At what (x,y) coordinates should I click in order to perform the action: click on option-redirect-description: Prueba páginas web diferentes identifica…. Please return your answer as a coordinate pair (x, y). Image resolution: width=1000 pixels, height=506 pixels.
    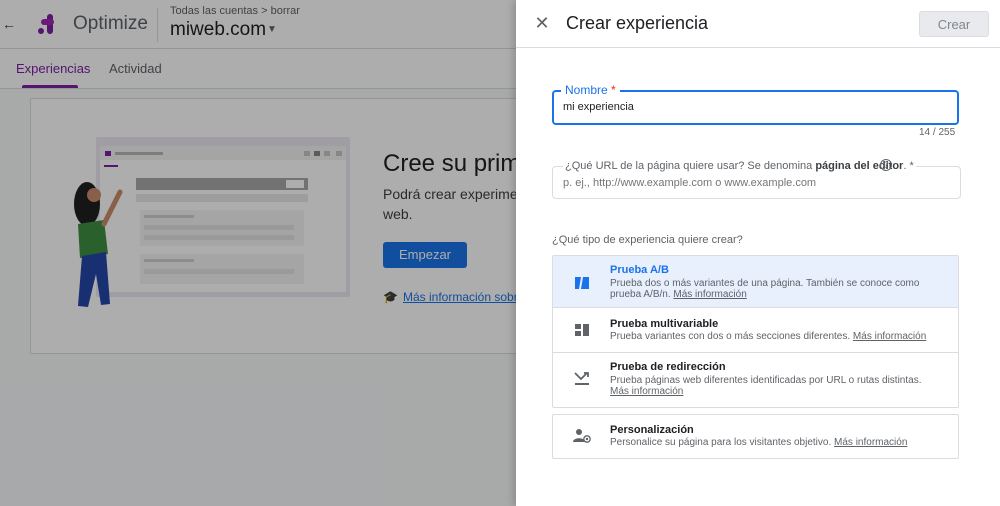
    Looking at the image, I should click on (775, 386).